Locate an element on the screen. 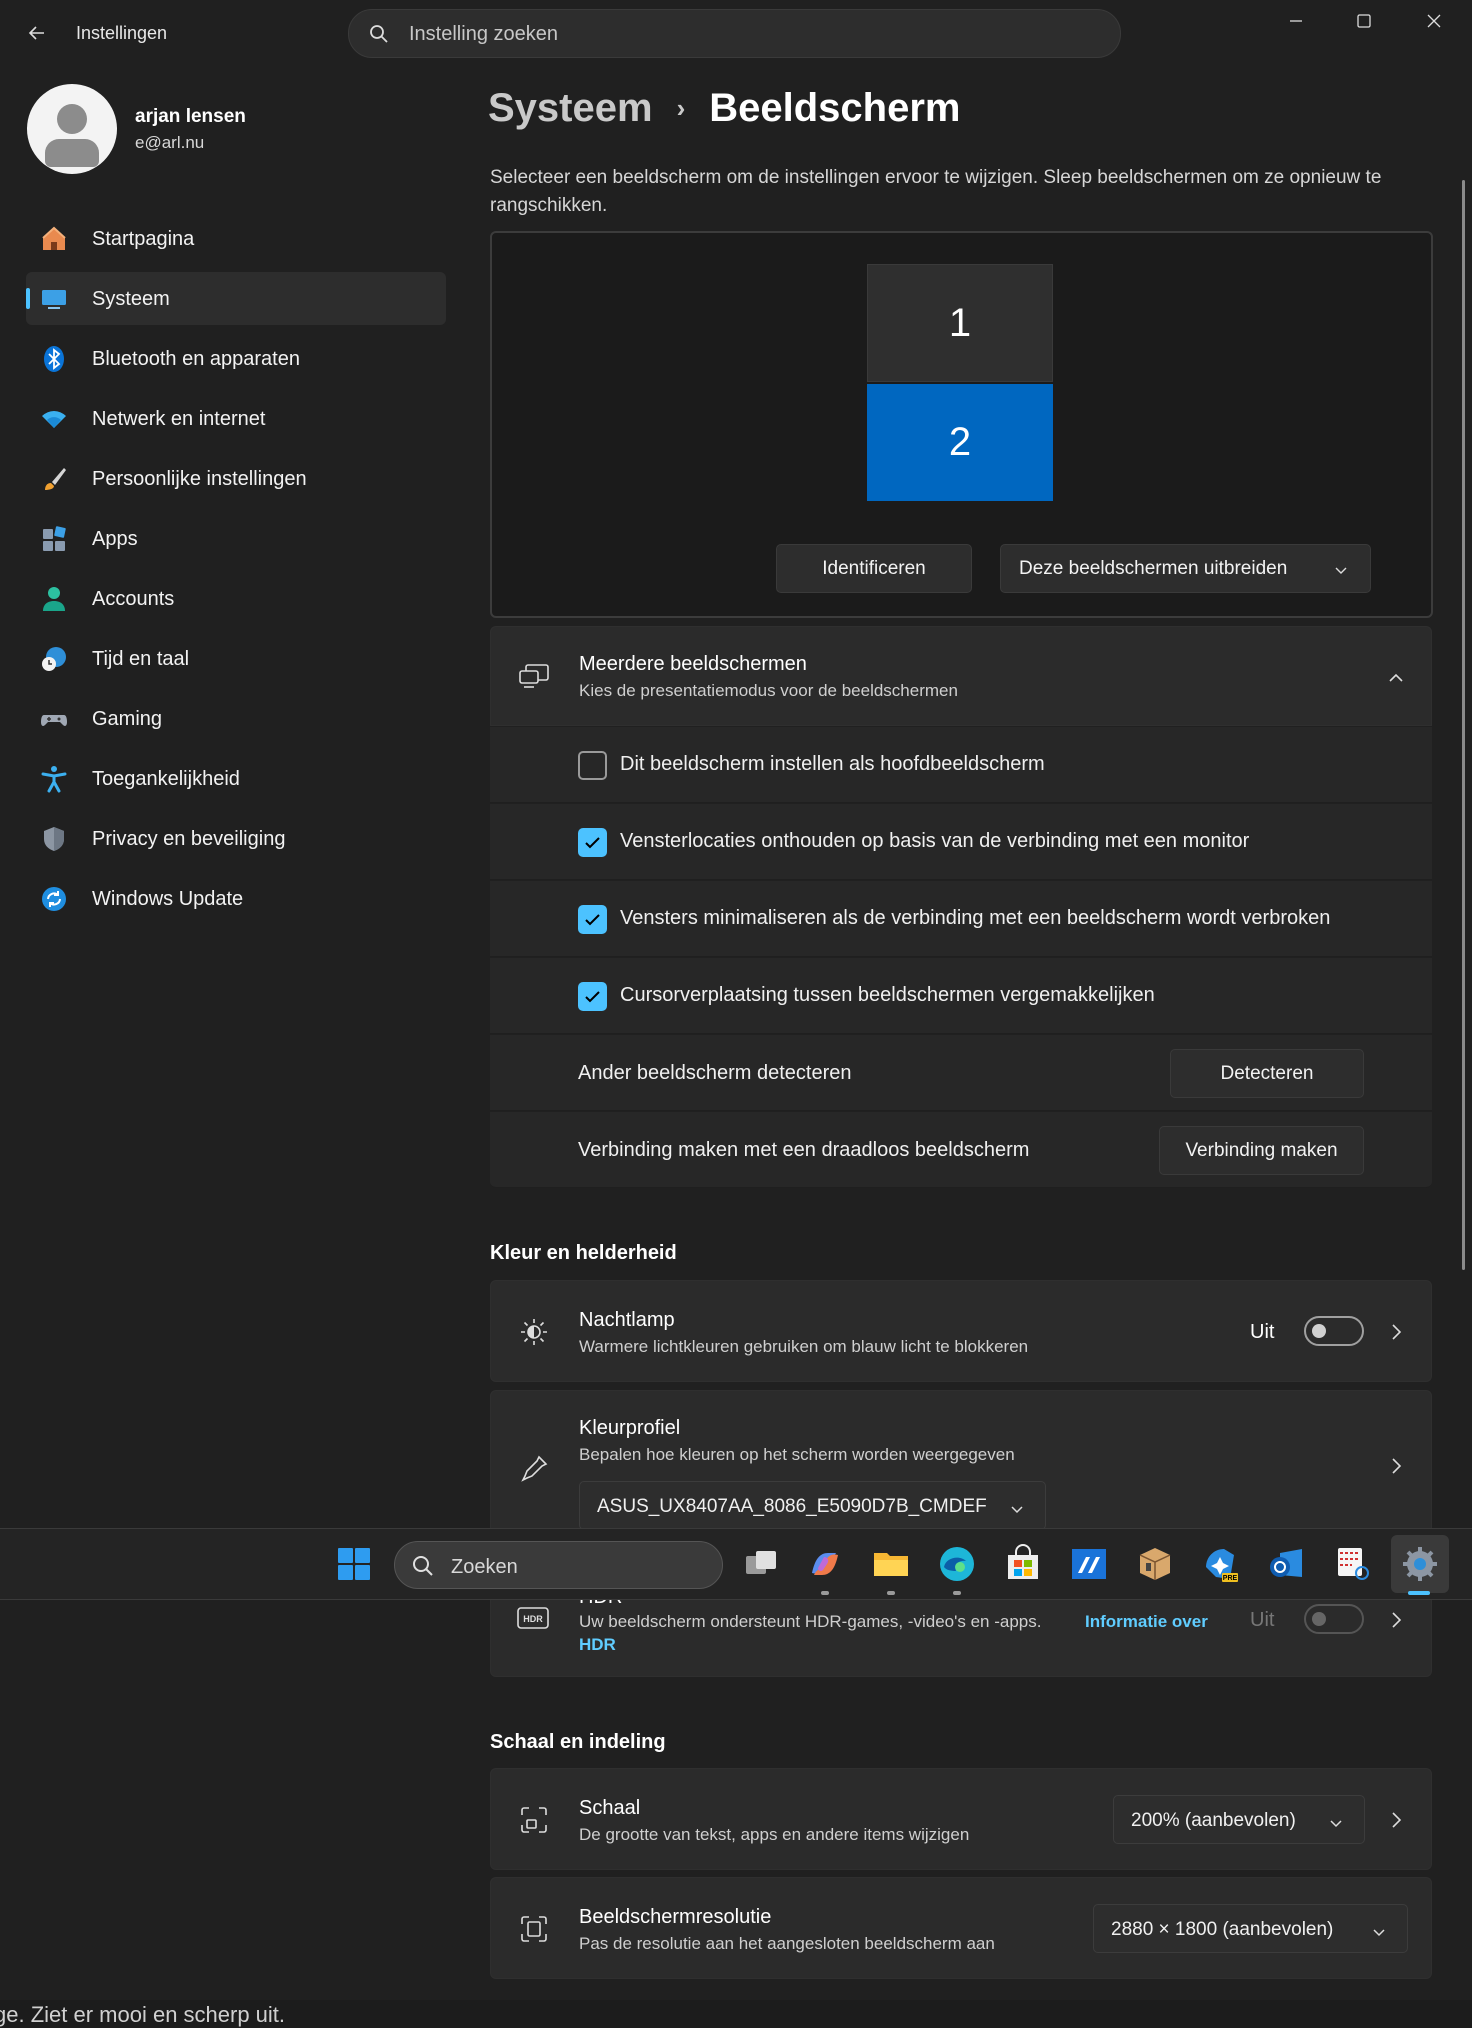  title-bar: Instellingen is located at coordinates (736, 34).